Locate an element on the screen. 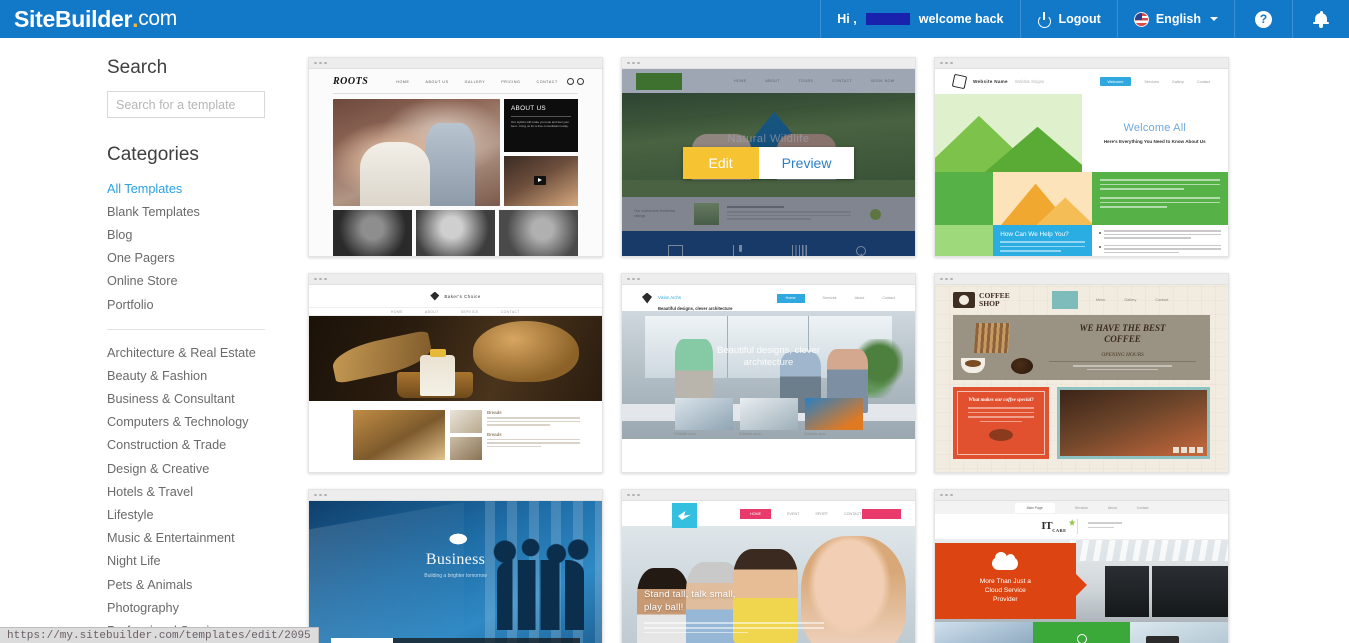  hero-image: Stand tall, talk small, play ball! is located at coordinates (768, 584).